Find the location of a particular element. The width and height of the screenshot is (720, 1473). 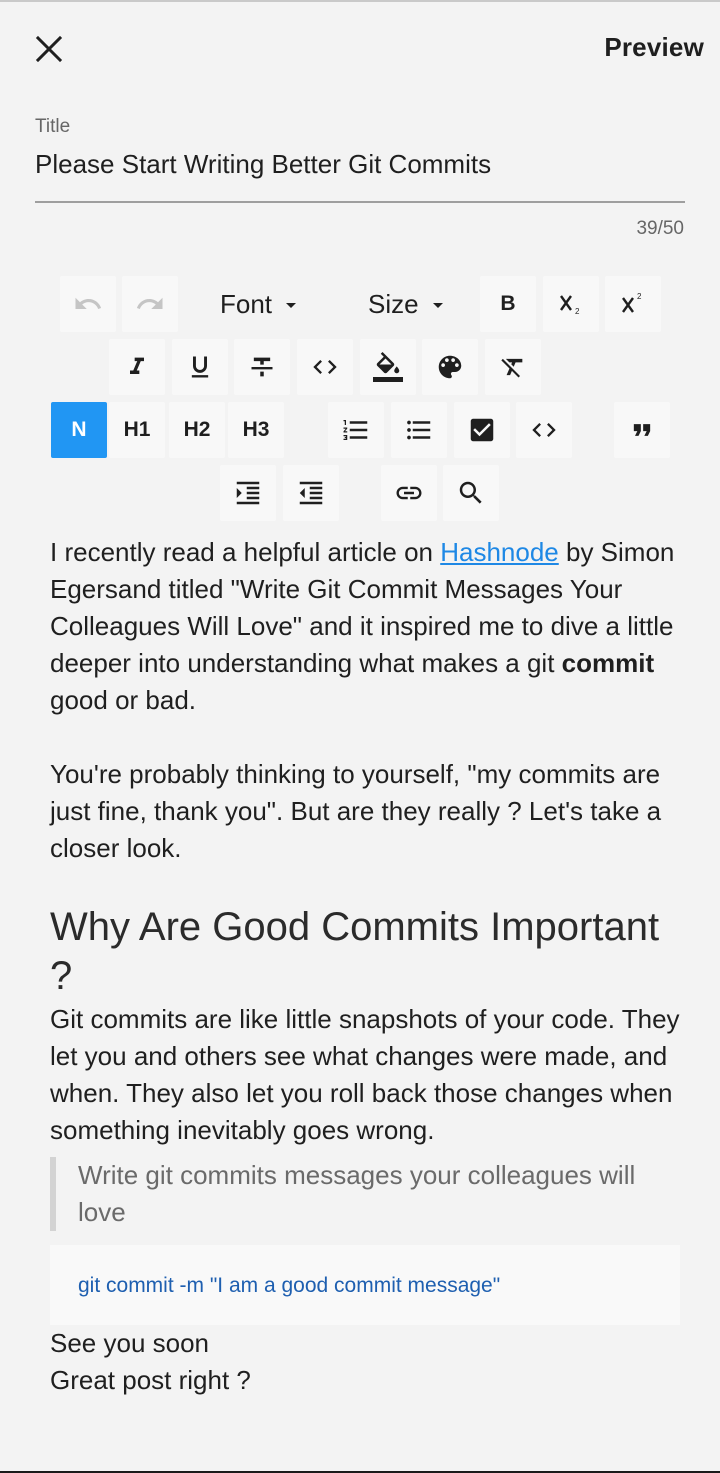

superscript-button: 2 is located at coordinates (633, 304).